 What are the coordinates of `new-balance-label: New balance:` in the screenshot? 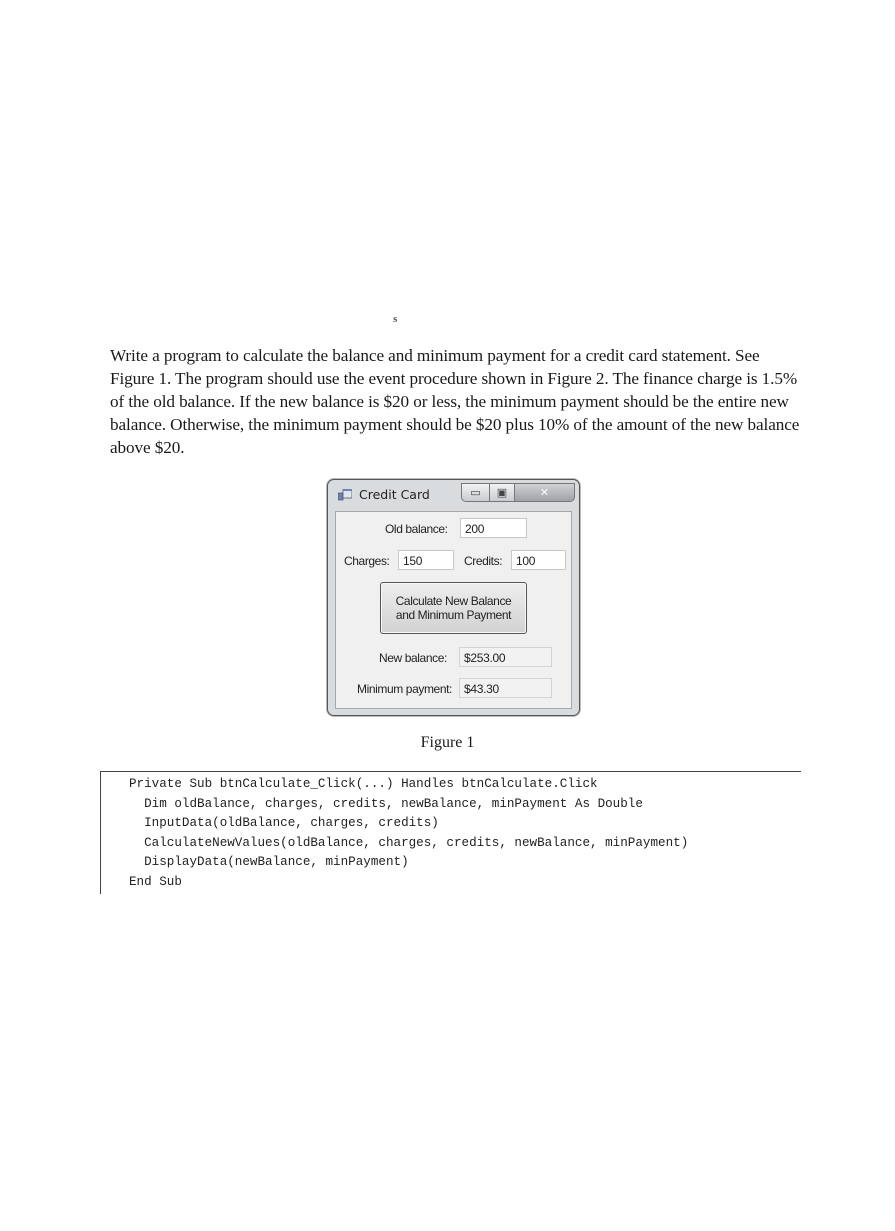 It's located at (413, 658).